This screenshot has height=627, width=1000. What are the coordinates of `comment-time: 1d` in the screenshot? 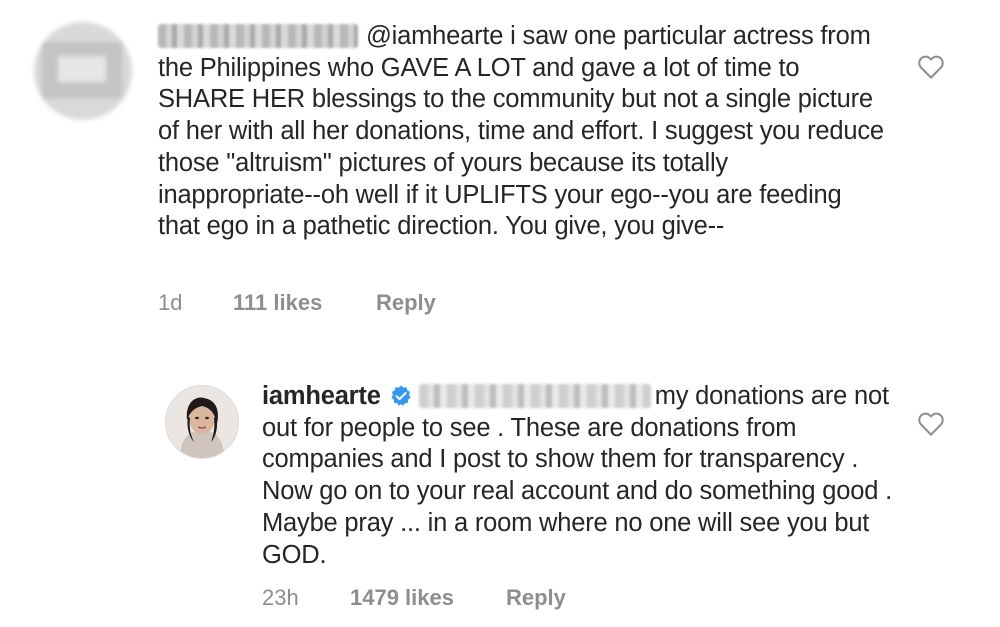 It's located at (170, 302).